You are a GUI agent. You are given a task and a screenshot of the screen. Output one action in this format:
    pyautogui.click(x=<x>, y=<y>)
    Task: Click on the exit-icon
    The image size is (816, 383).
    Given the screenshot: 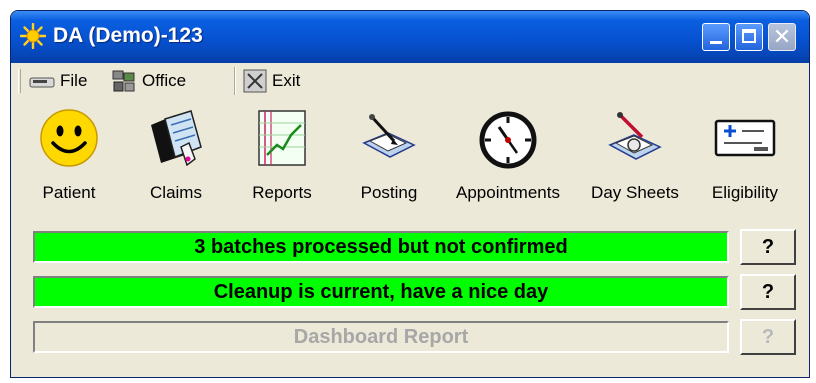 What is the action you would take?
    pyautogui.click(x=255, y=81)
    